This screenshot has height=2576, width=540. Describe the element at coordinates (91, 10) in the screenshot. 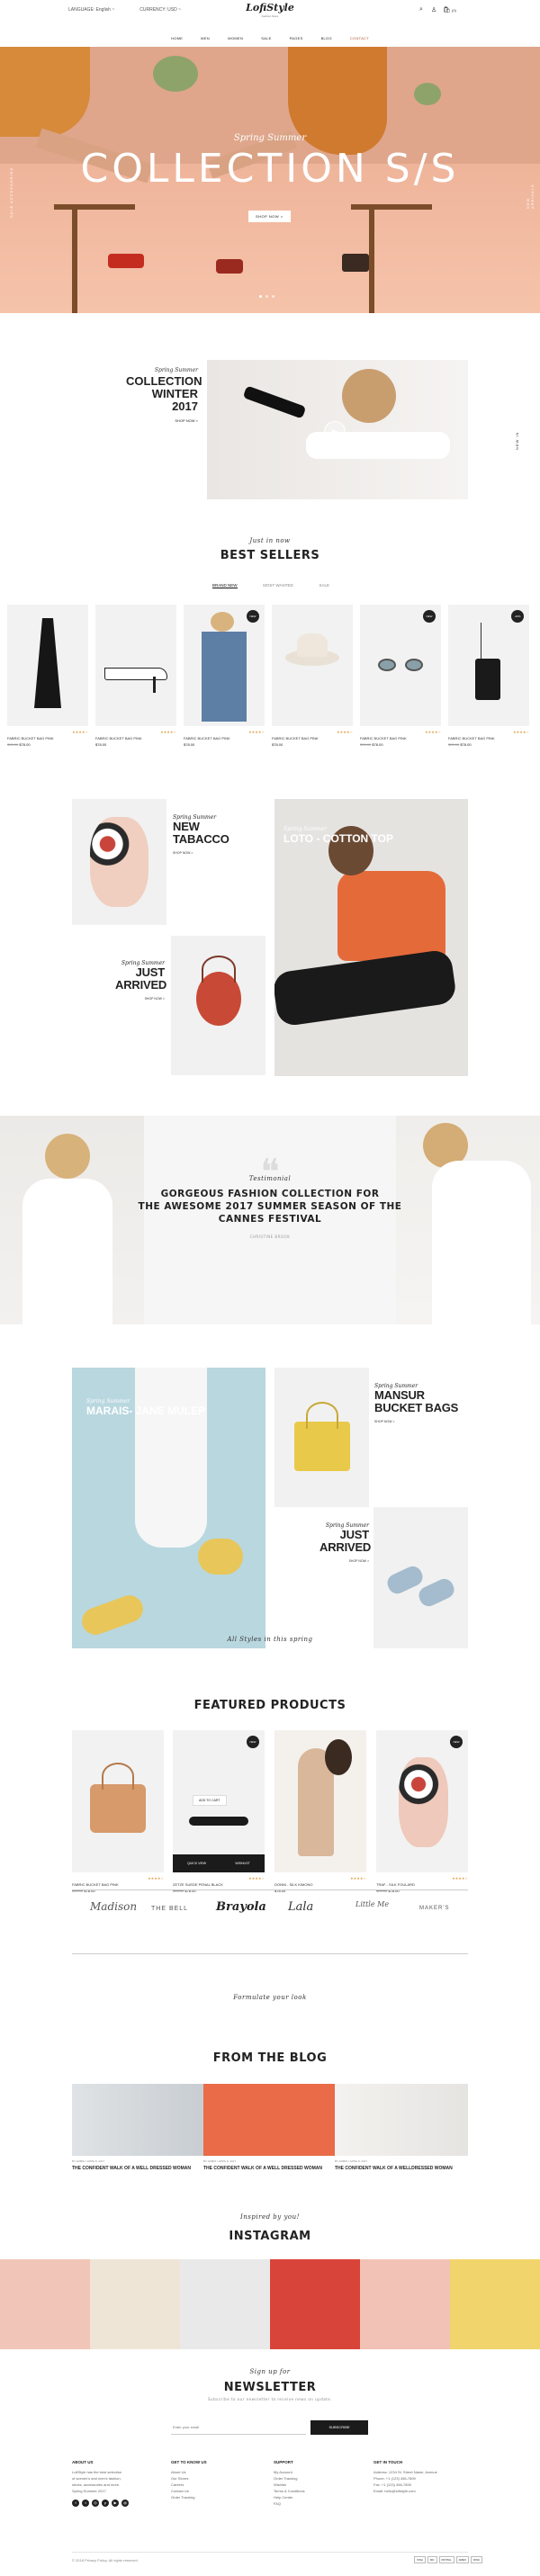

I see `language-selector: LANGUAGE: English ~` at that location.